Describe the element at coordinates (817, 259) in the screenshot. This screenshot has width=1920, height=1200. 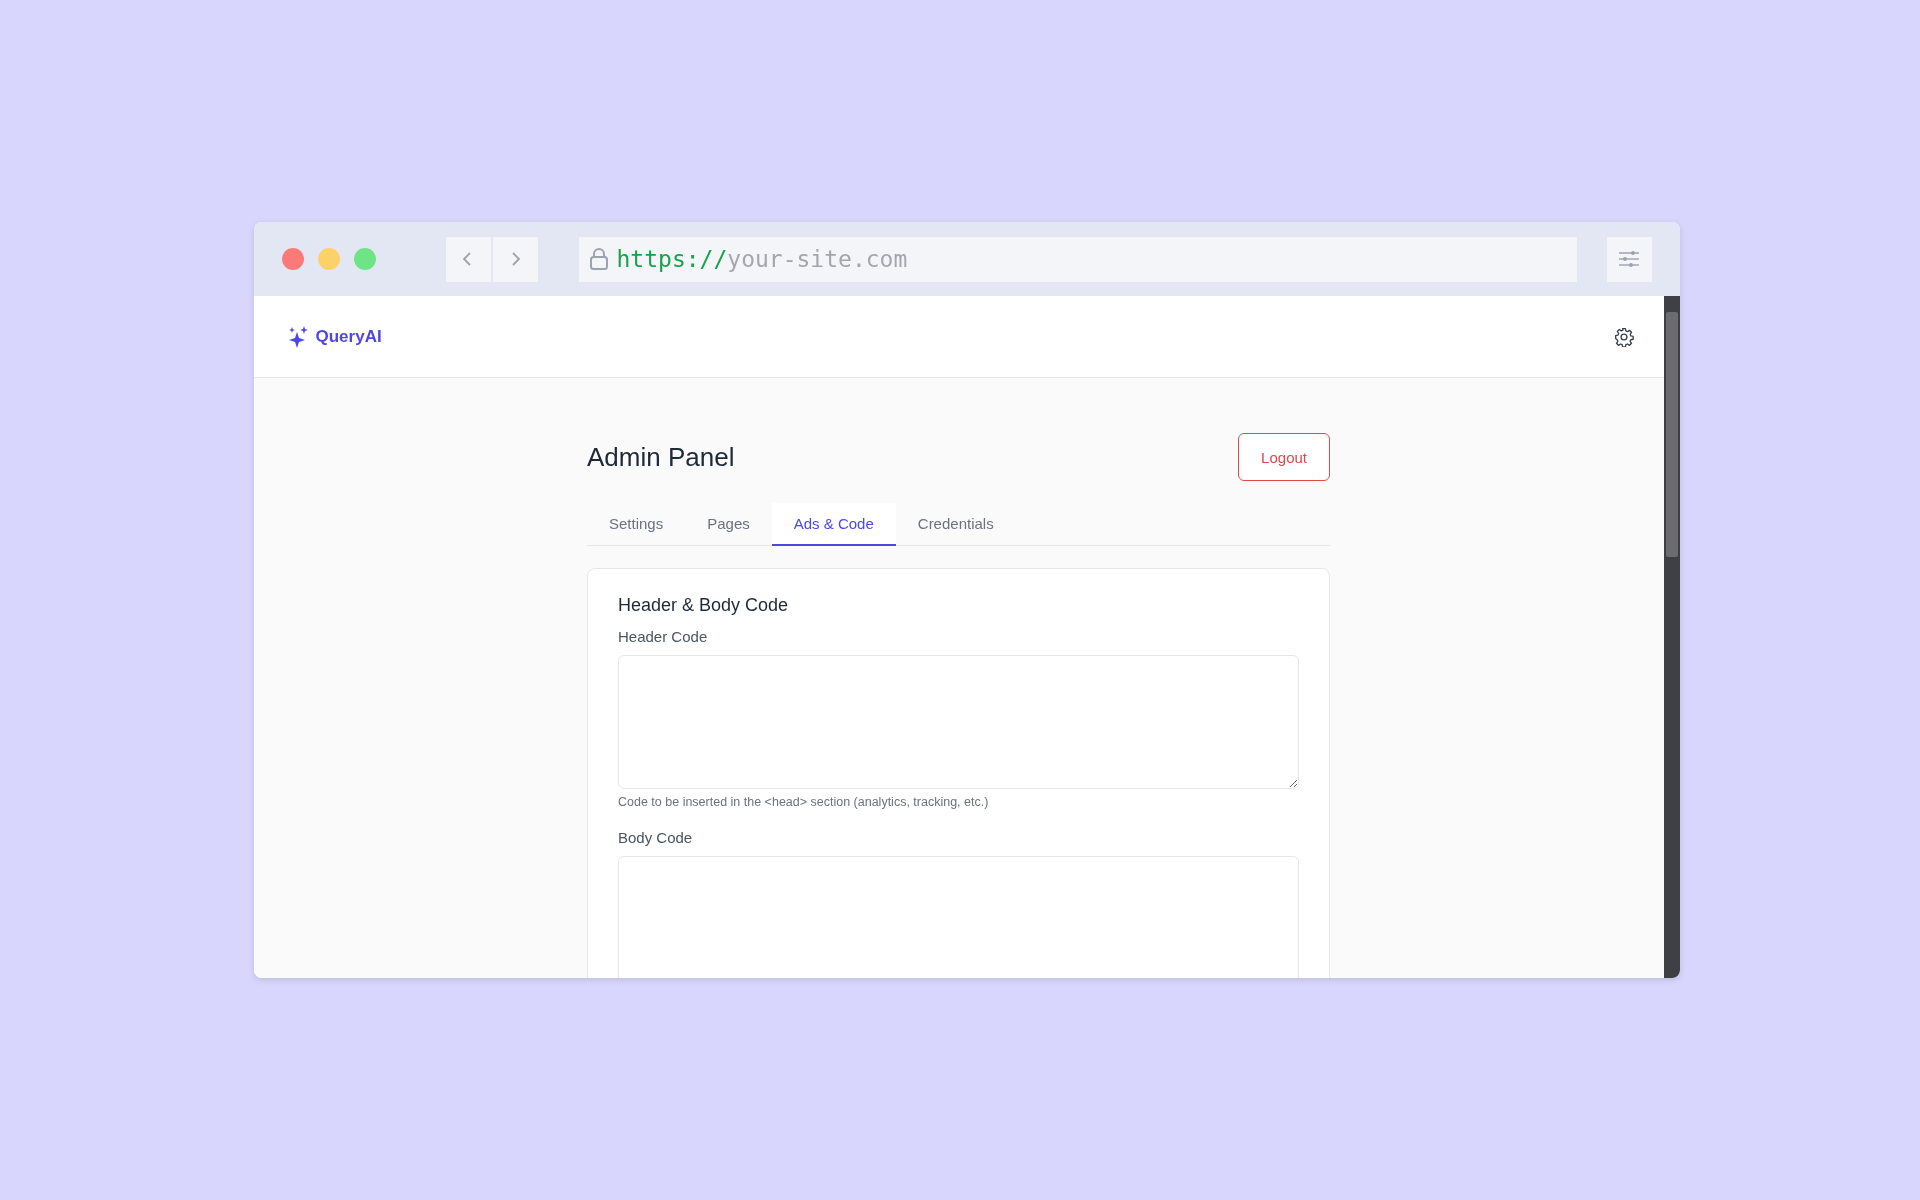
I see `url-host: your-site.com` at that location.